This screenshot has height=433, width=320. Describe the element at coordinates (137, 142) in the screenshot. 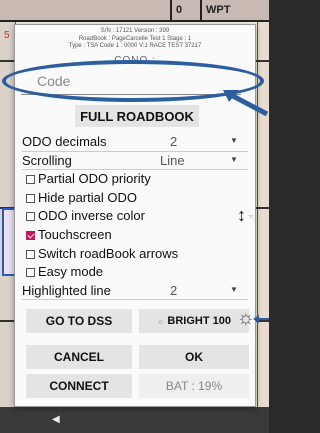

I see `odo-decimals-select: ODO decimals 2 ▼` at that location.